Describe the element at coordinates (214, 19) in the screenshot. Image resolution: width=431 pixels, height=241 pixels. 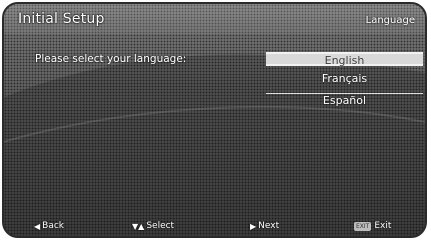
I see `header-bar: Initial Setup Language` at that location.